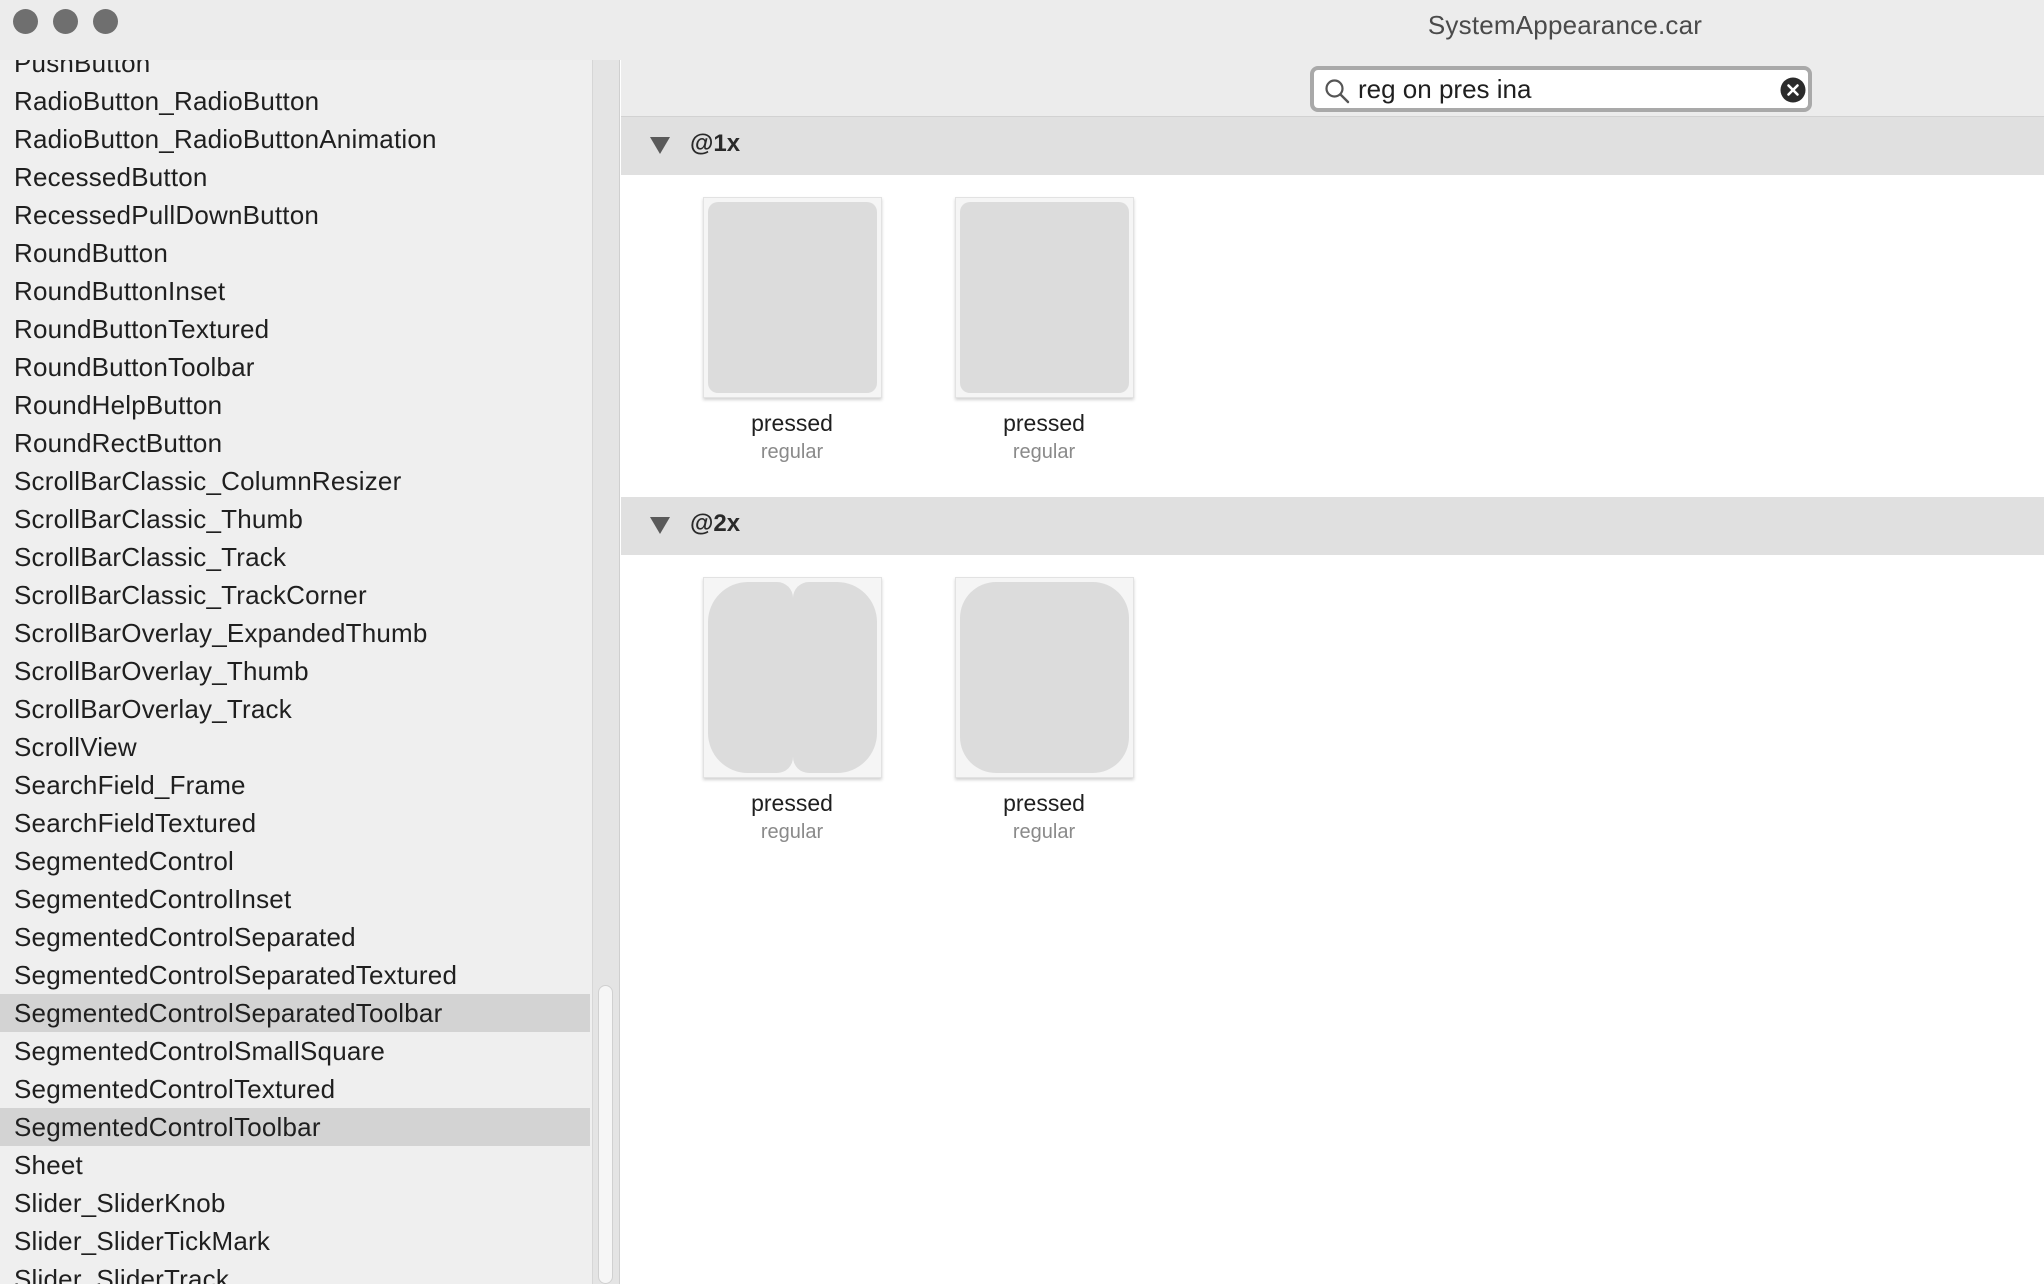 Image resolution: width=2044 pixels, height=1284 pixels. I want to click on sidebar-item: Sheet, so click(295, 1165).